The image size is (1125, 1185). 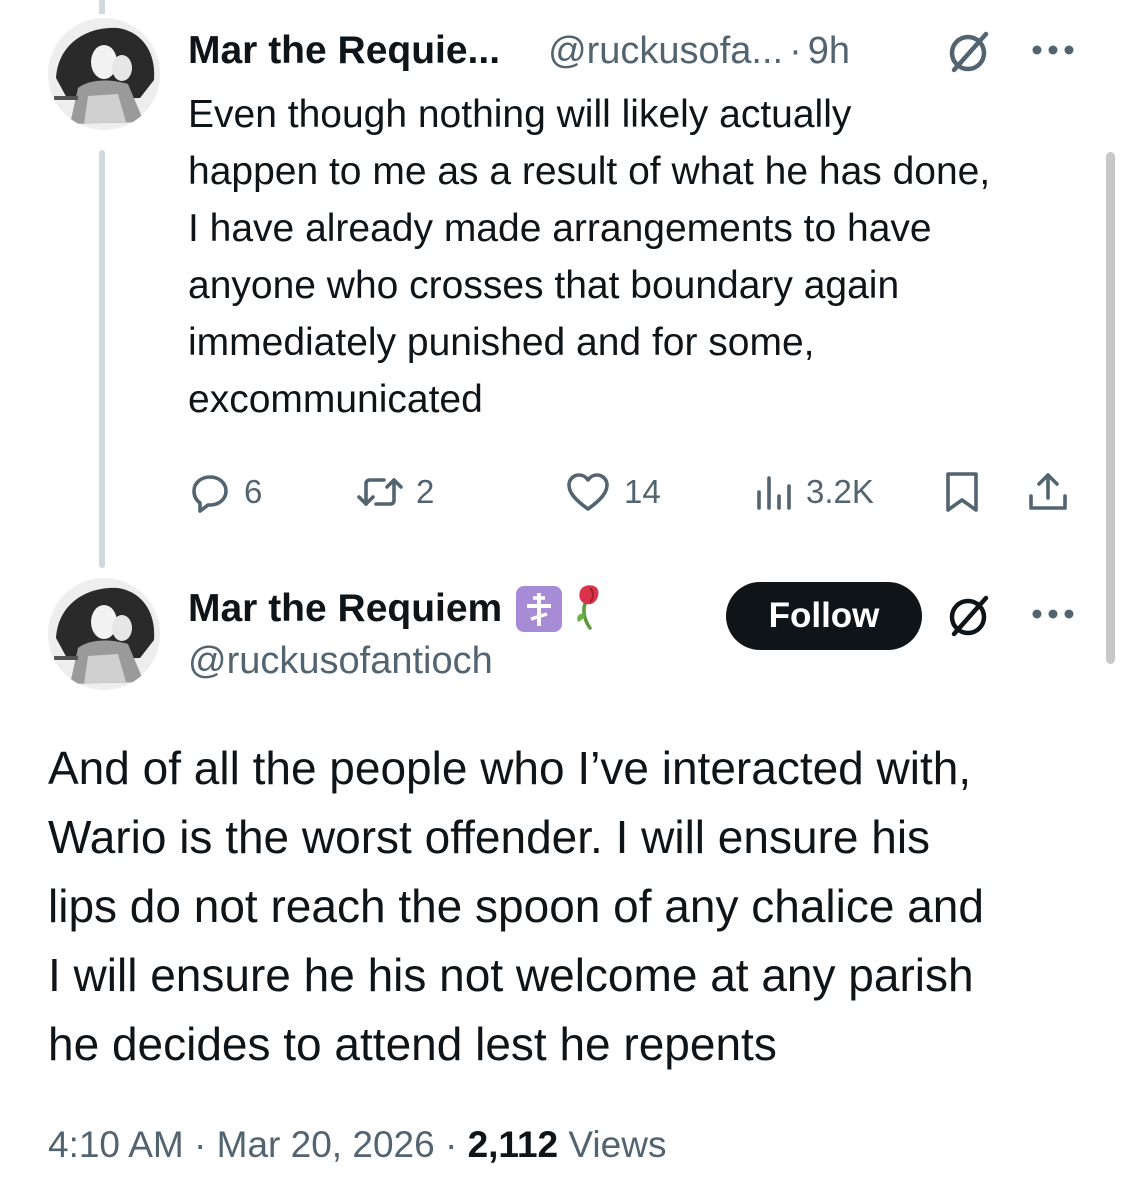 What do you see at coordinates (501, 342) in the screenshot?
I see `text-line: immediately punished and for some,` at bounding box center [501, 342].